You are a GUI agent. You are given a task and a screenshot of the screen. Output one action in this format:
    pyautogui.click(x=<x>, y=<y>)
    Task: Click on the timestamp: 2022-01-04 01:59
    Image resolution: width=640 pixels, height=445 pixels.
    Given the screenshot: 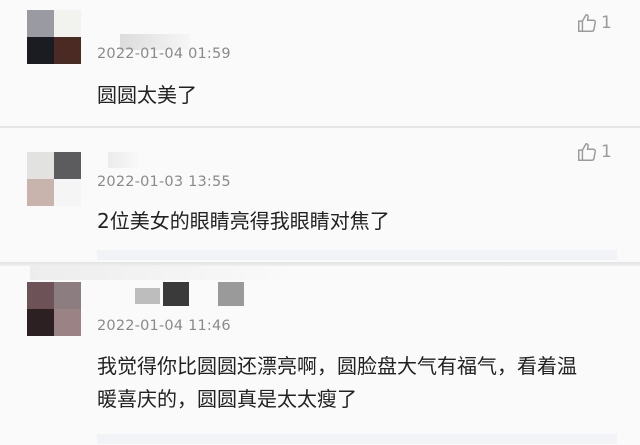 What is the action you would take?
    pyautogui.click(x=164, y=54)
    